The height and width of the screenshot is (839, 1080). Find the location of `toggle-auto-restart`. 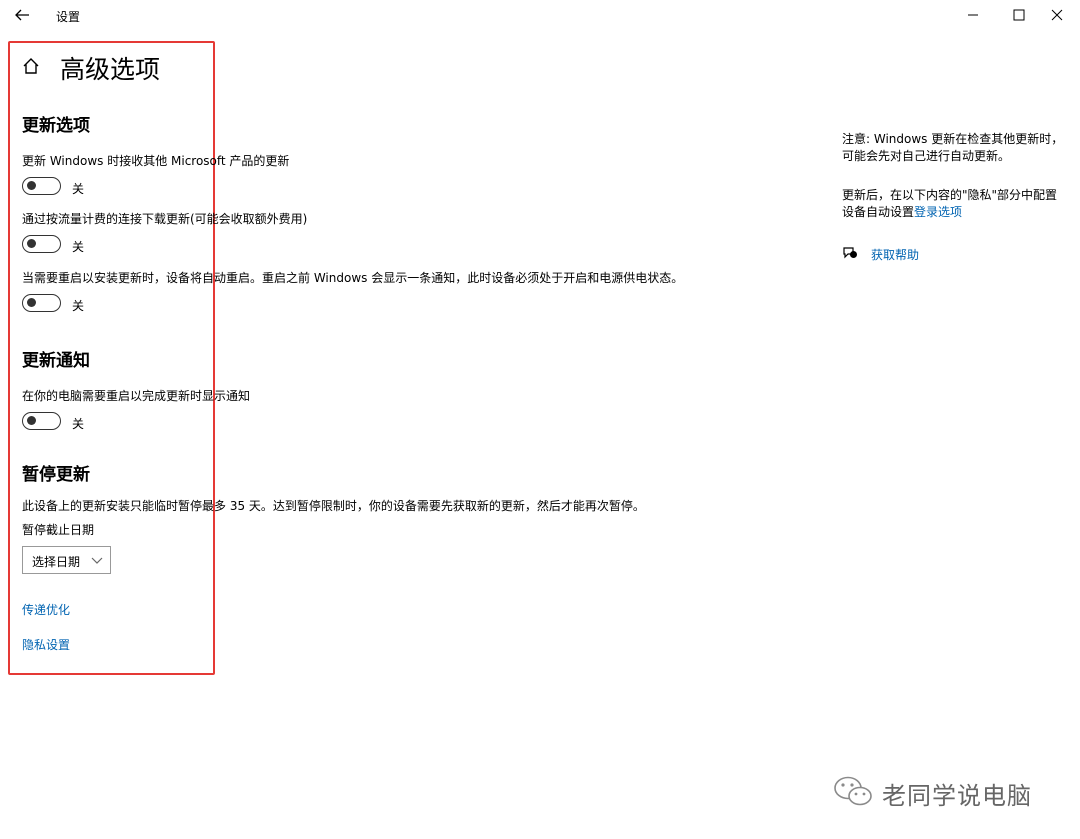

toggle-auto-restart is located at coordinates (41, 303).